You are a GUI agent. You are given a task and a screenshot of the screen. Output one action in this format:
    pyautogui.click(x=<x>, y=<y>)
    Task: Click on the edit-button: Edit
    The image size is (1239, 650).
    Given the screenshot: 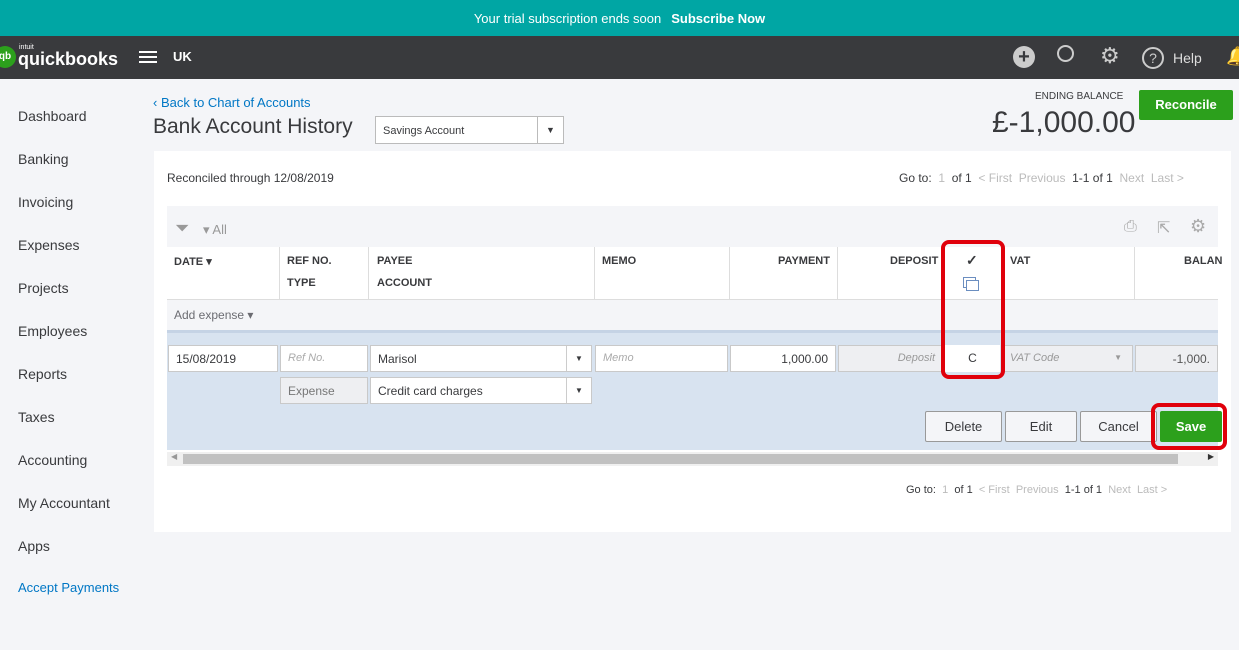 What is the action you would take?
    pyautogui.click(x=1041, y=426)
    